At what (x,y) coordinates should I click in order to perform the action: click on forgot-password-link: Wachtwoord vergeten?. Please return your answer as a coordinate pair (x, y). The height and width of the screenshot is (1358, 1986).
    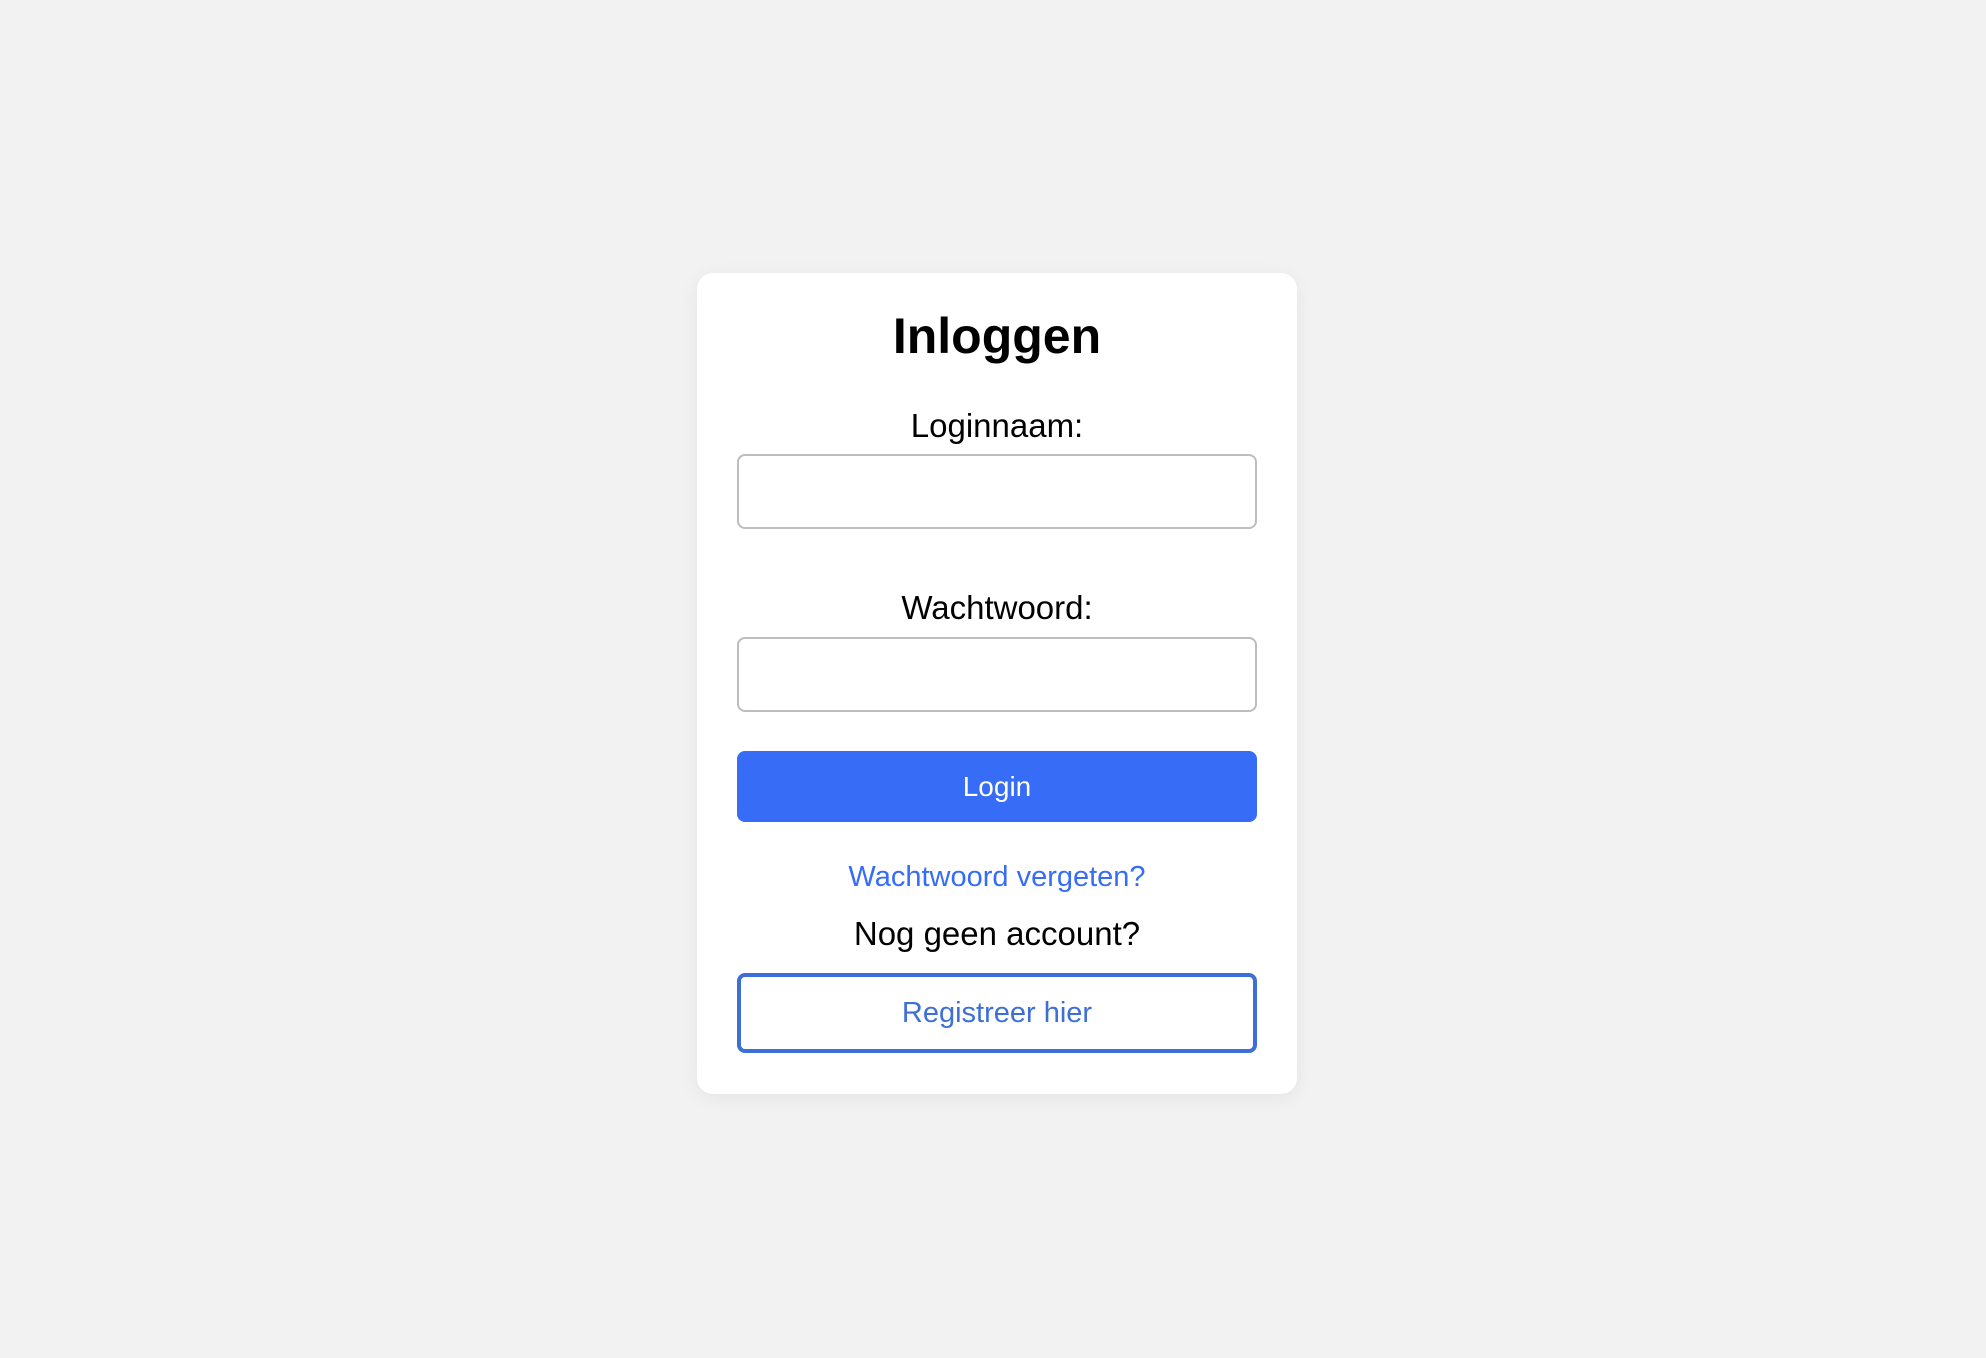
    Looking at the image, I should click on (997, 877).